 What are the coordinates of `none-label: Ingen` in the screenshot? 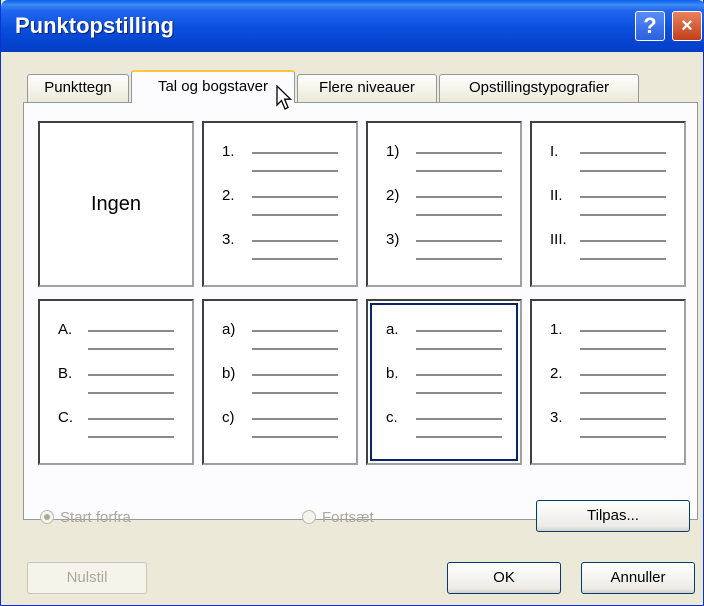 It's located at (116, 204).